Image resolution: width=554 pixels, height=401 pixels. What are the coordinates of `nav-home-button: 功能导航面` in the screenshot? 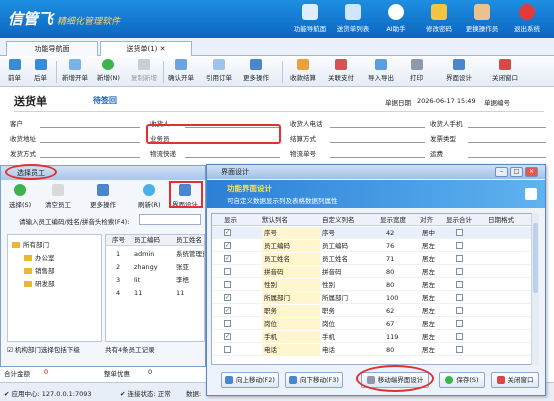 It's located at (310, 19).